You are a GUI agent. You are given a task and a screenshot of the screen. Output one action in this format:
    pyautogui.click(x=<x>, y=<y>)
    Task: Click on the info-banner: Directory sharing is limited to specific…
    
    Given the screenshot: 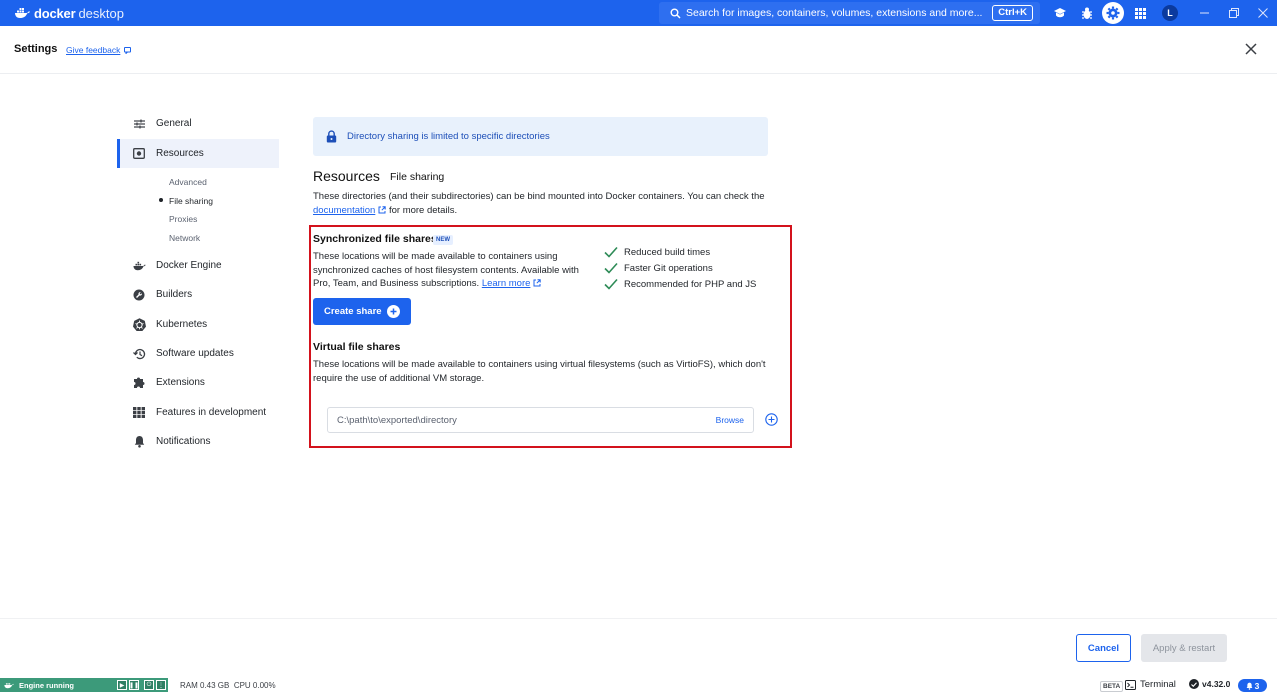 What is the action you would take?
    pyautogui.click(x=540, y=136)
    